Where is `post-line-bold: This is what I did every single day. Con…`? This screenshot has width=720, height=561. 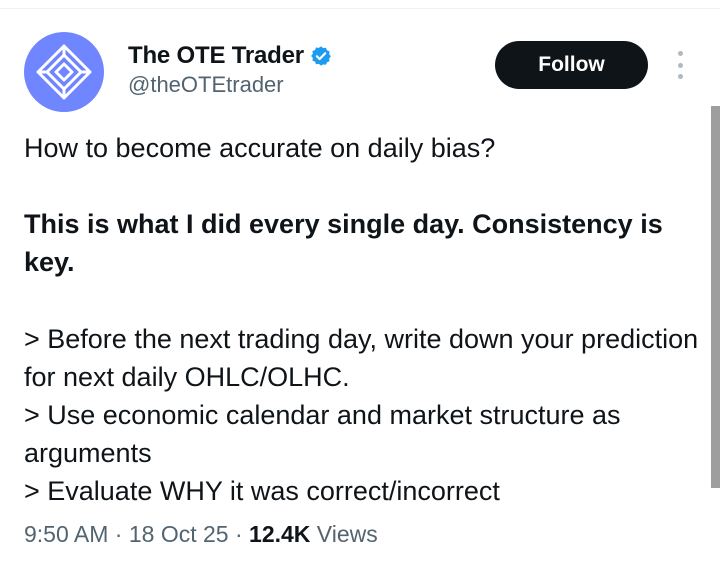
post-line-bold: This is what I did every single day. Con… is located at coordinates (343, 243).